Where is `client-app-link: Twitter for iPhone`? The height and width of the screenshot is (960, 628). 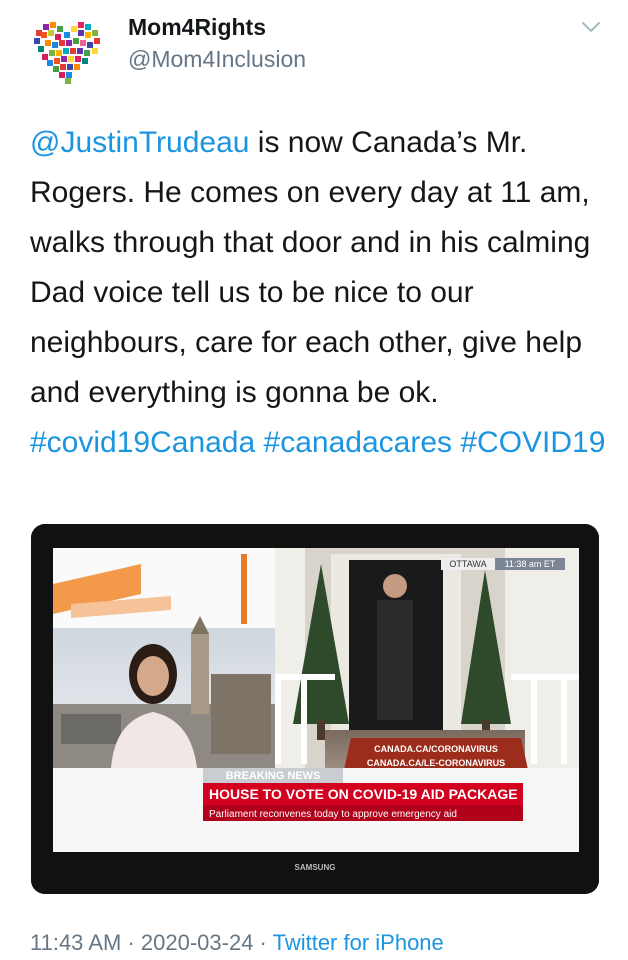 client-app-link: Twitter for iPhone is located at coordinates (358, 942).